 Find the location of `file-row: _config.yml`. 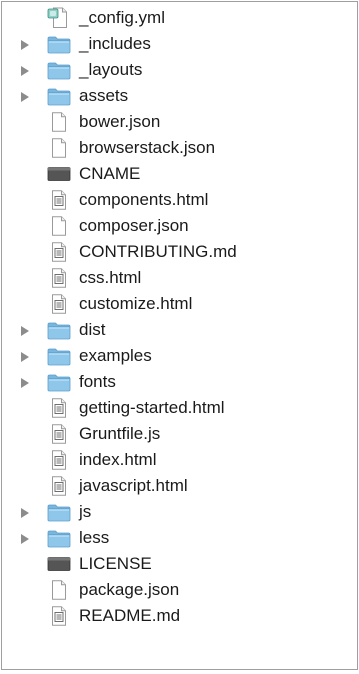

file-row: _config.yml is located at coordinates (179, 18).